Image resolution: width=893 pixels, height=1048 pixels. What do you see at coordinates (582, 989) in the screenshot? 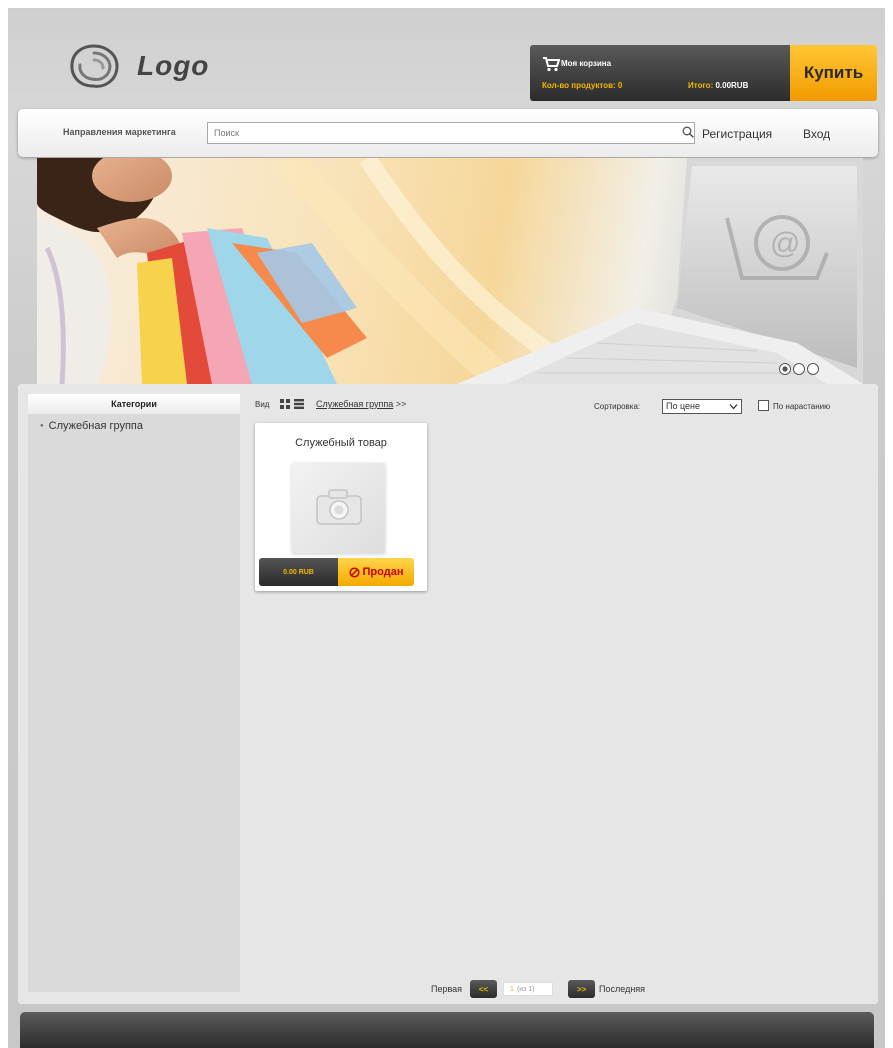
I see `next-page-button: >>` at bounding box center [582, 989].